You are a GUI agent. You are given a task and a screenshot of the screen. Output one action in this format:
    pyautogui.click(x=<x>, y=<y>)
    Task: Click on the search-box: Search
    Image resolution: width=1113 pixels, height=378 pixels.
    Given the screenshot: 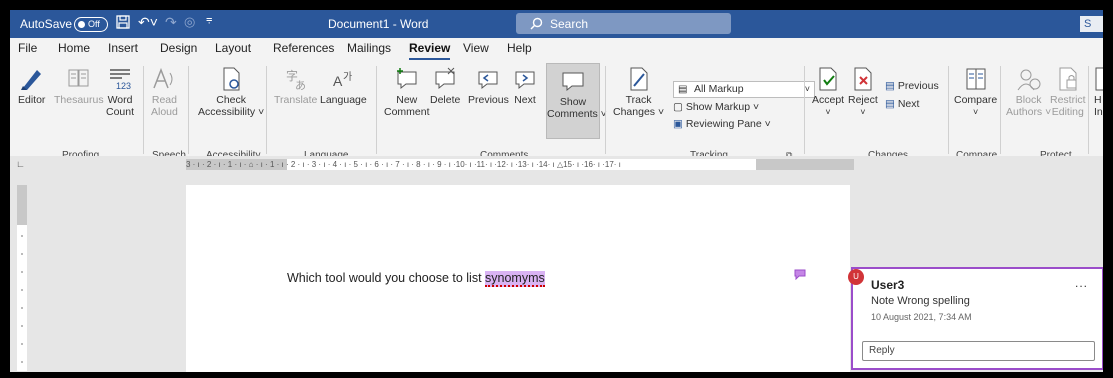 What is the action you would take?
    pyautogui.click(x=623, y=23)
    